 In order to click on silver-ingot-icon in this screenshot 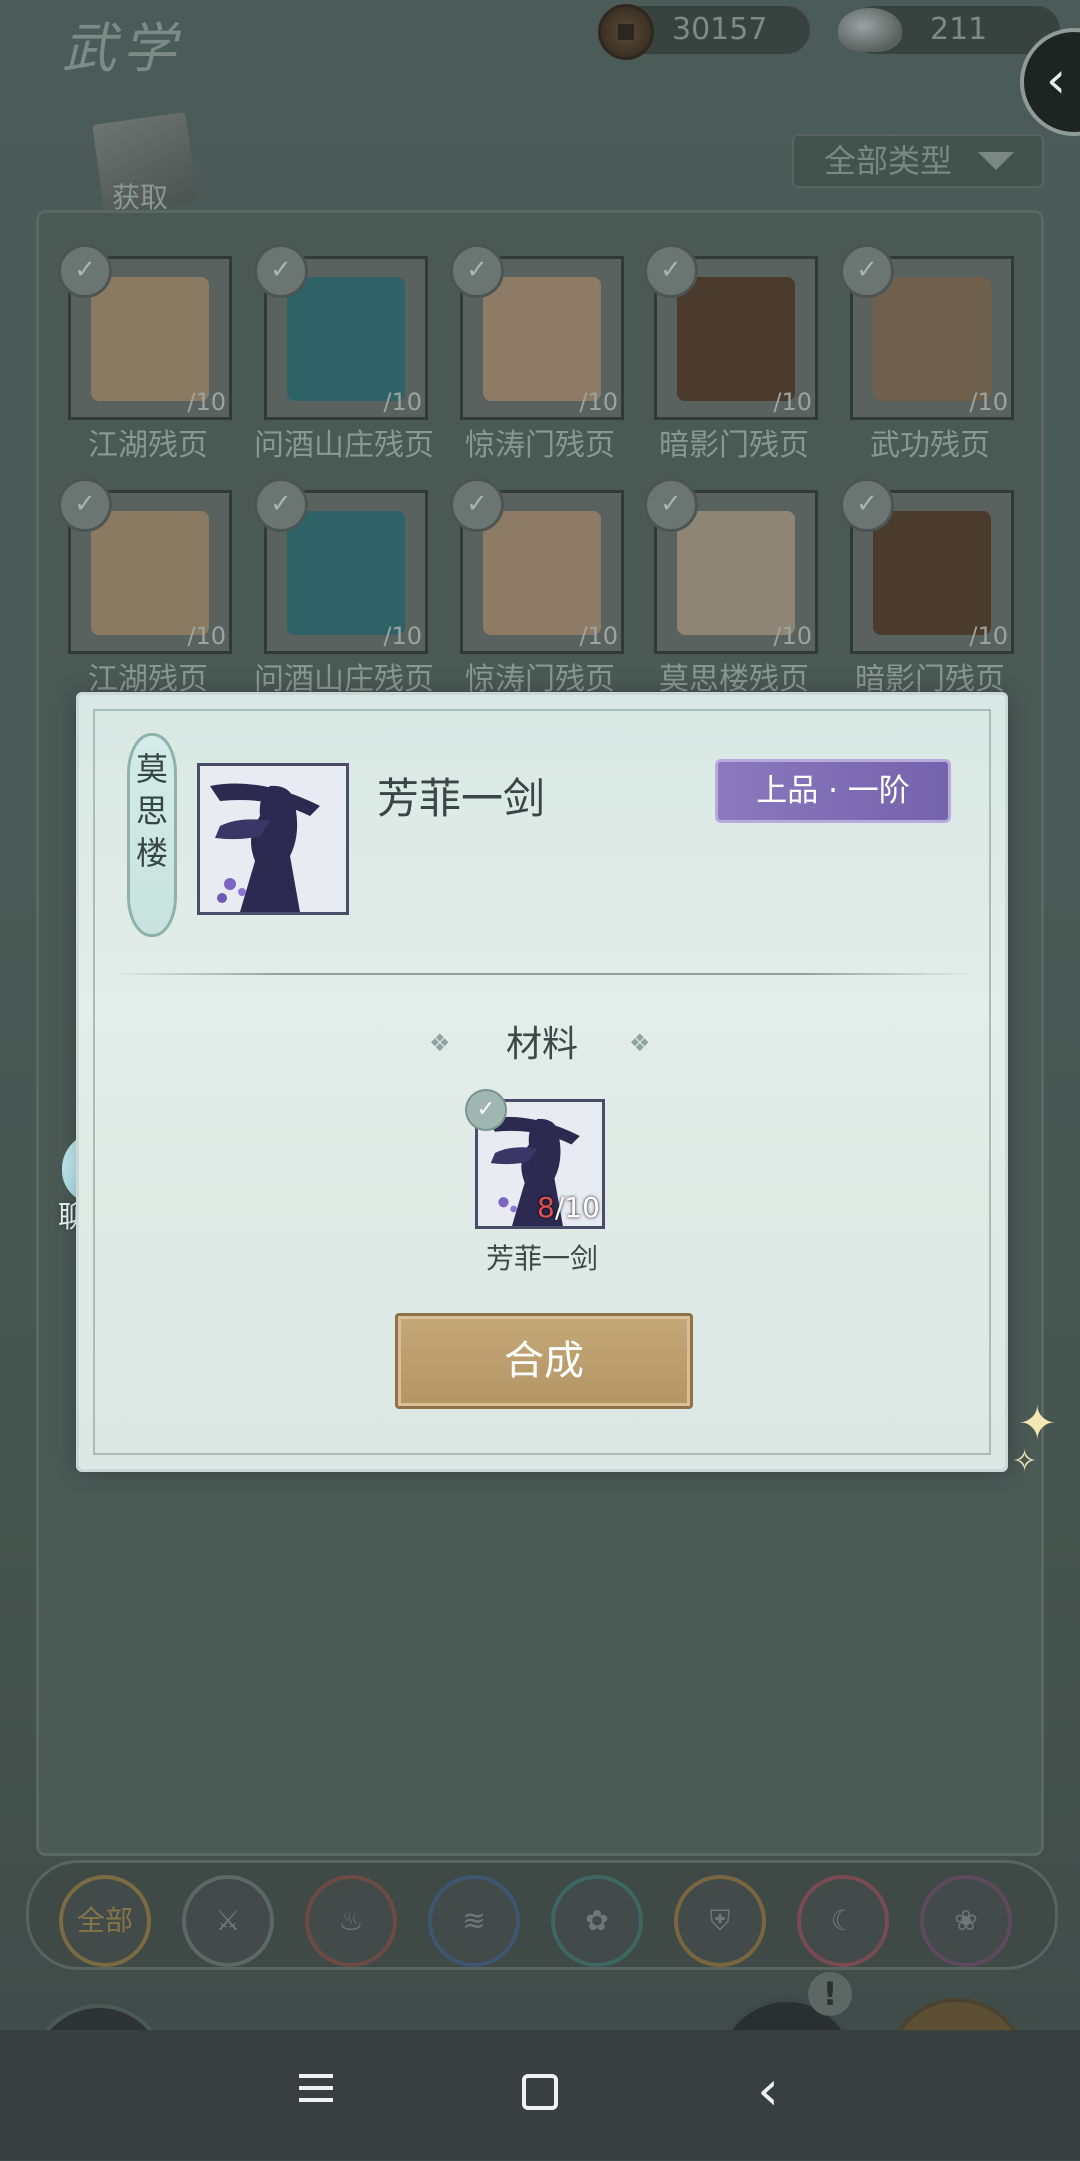, I will do `click(870, 30)`.